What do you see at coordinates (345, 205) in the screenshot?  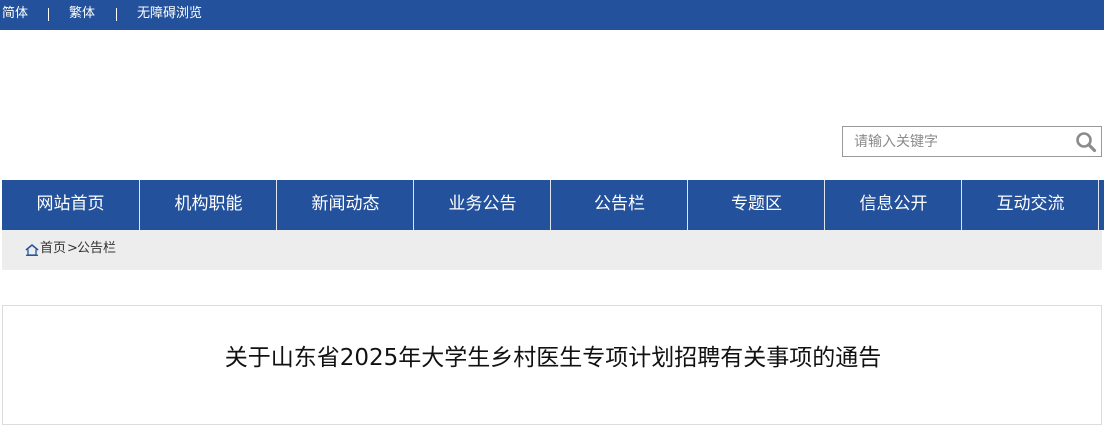 I see `nav-item-news: 新闻动态` at bounding box center [345, 205].